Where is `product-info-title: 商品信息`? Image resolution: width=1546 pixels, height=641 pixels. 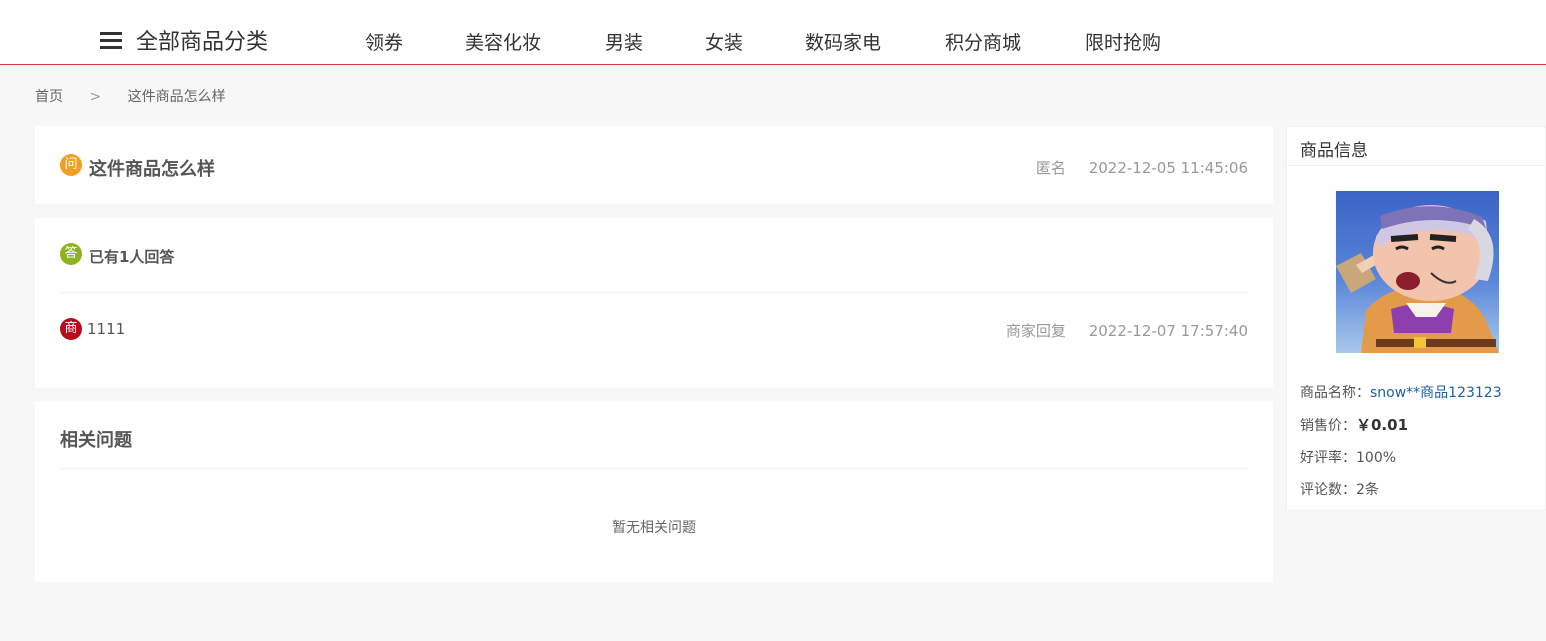
product-info-title: 商品信息 is located at coordinates (1334, 151).